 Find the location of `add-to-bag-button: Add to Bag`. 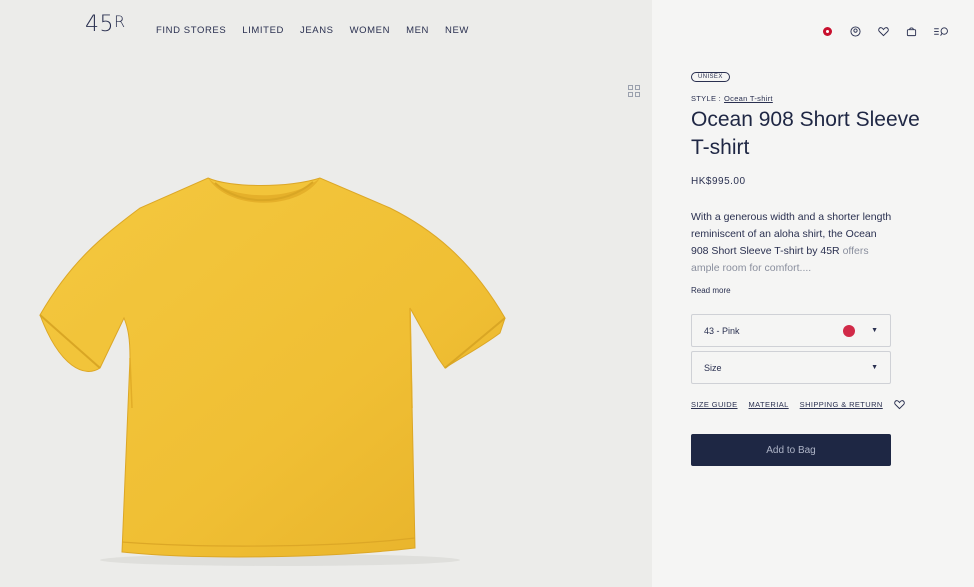

add-to-bag-button: Add to Bag is located at coordinates (791, 450).